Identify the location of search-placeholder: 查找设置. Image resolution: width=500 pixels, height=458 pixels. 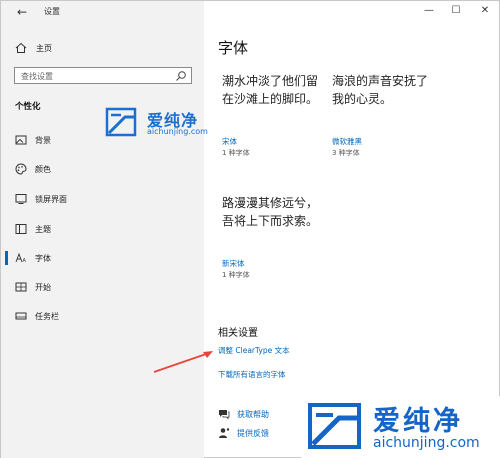
(37, 76).